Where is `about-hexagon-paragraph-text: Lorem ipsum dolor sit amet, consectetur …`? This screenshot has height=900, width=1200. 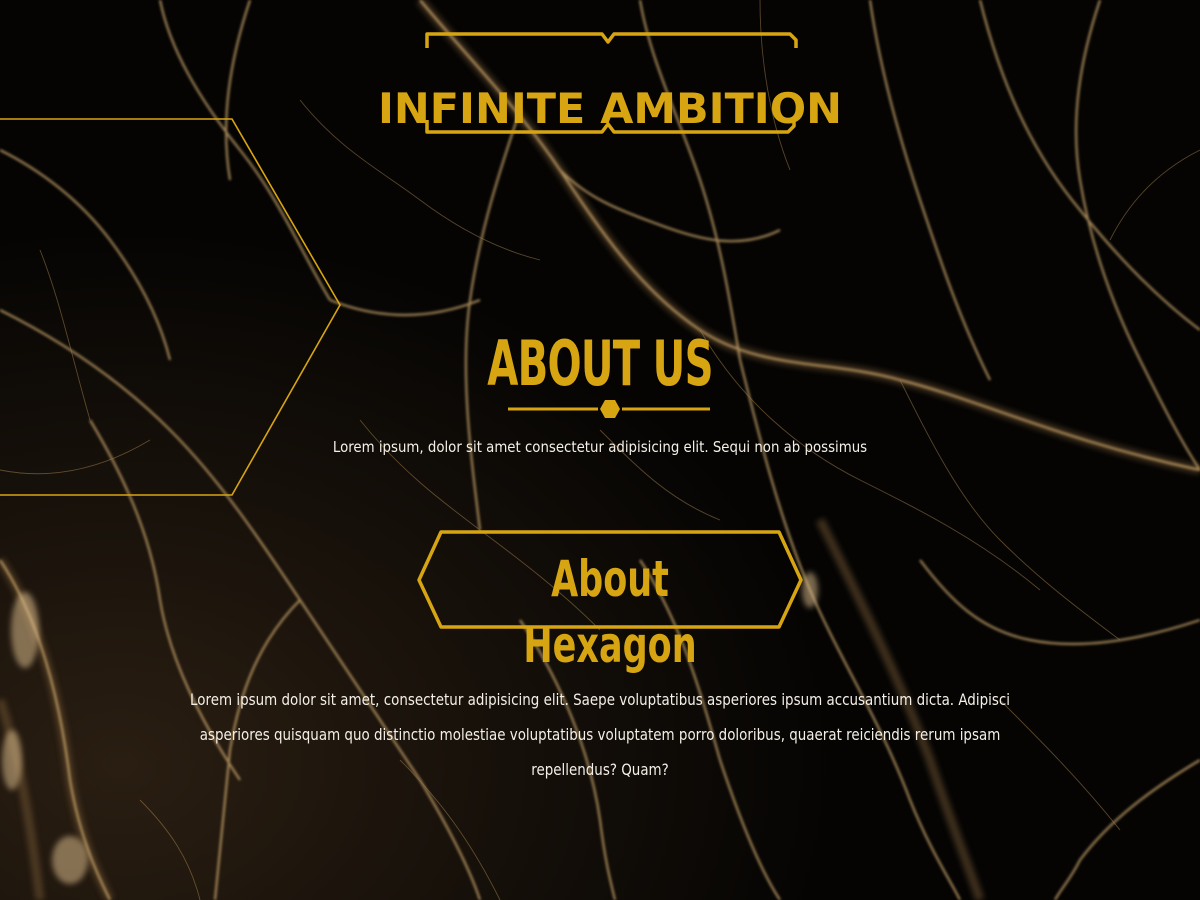
about-hexagon-paragraph-text: Lorem ipsum dolor sit amet, consectetur … is located at coordinates (600, 734).